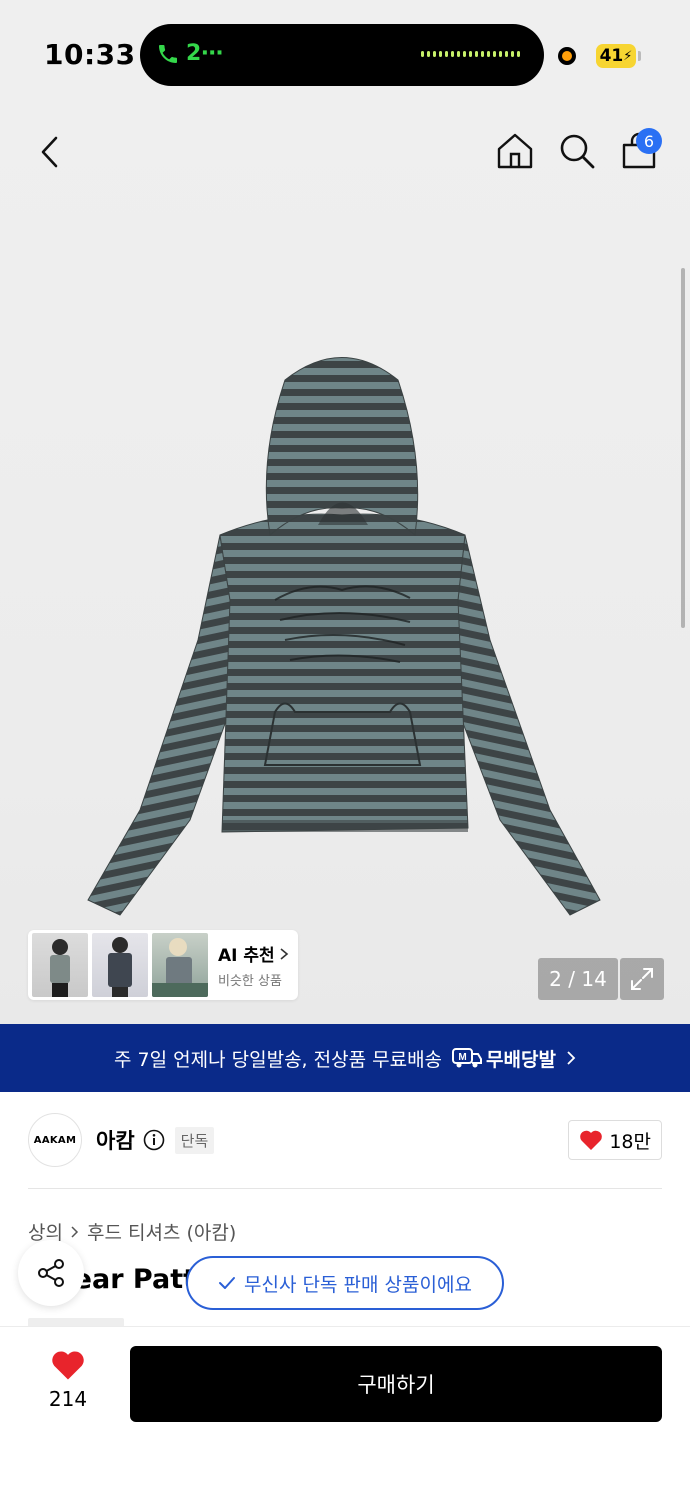 The height and width of the screenshot is (1500, 690). What do you see at coordinates (358, 1284) in the screenshot?
I see `toast-text: 무신사 단독 판매 상품이에요` at bounding box center [358, 1284].